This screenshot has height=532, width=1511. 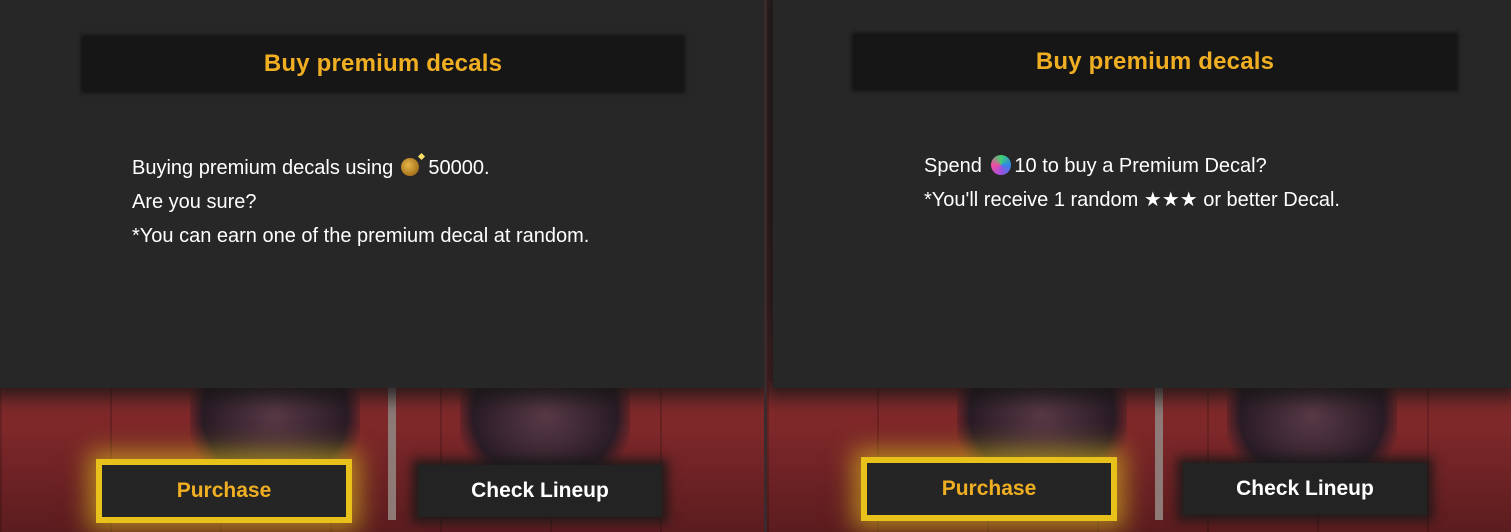 I want to click on message-text: Spend, so click(x=956, y=166).